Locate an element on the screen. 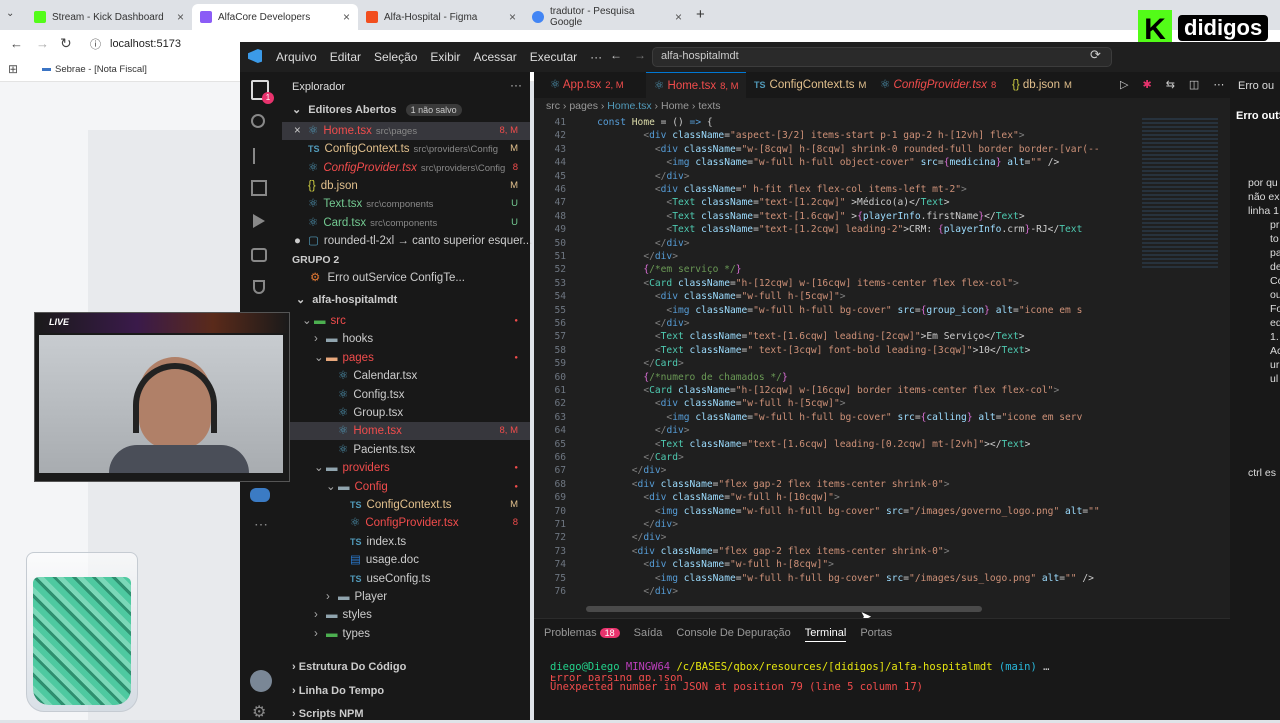 The width and height of the screenshot is (1280, 723). browser-tab-kick: Stream - Kick Dashboard × is located at coordinates (109, 17).